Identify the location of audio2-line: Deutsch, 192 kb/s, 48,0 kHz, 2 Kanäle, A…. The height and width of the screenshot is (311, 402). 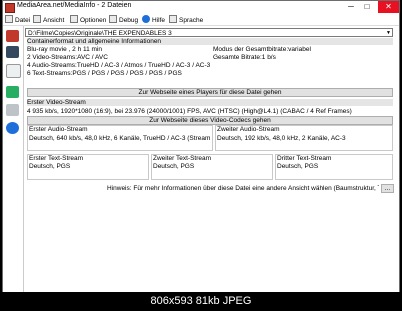
(281, 138).